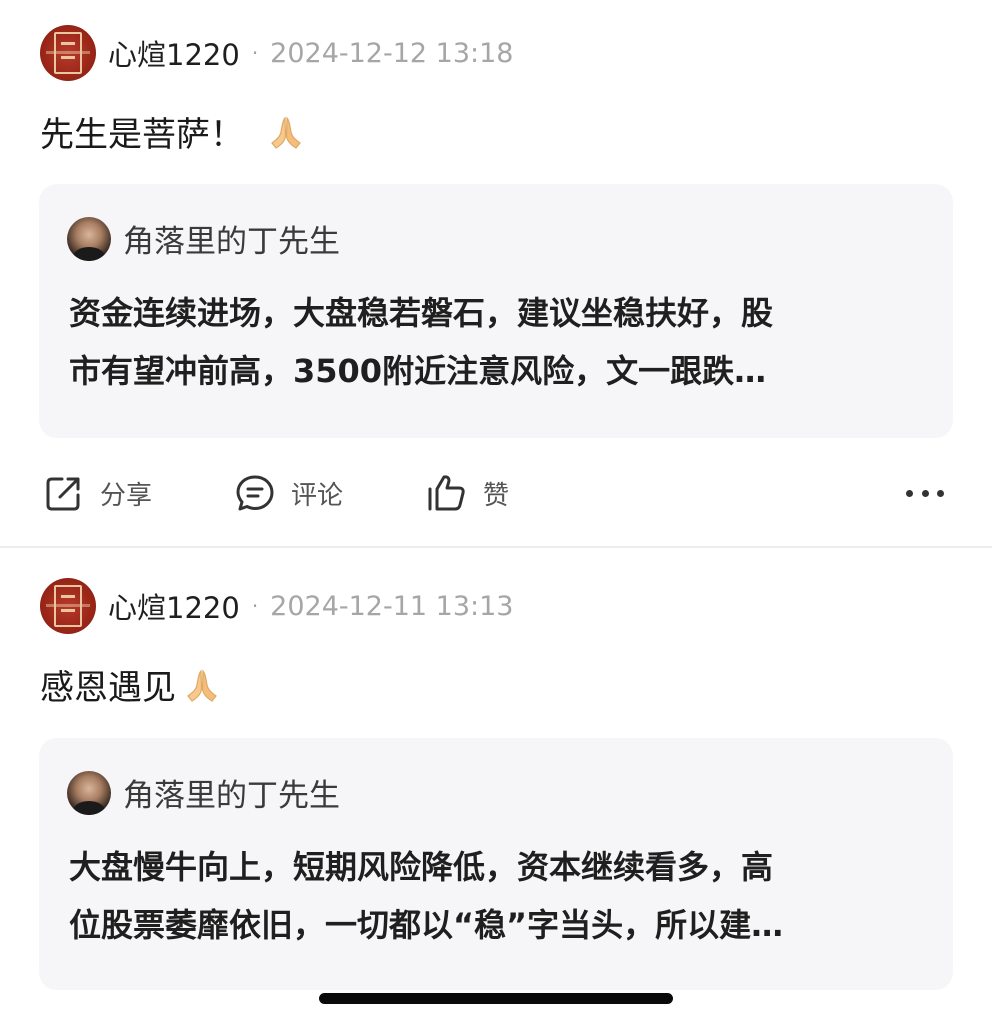  I want to click on share-label: 分享, so click(126, 495).